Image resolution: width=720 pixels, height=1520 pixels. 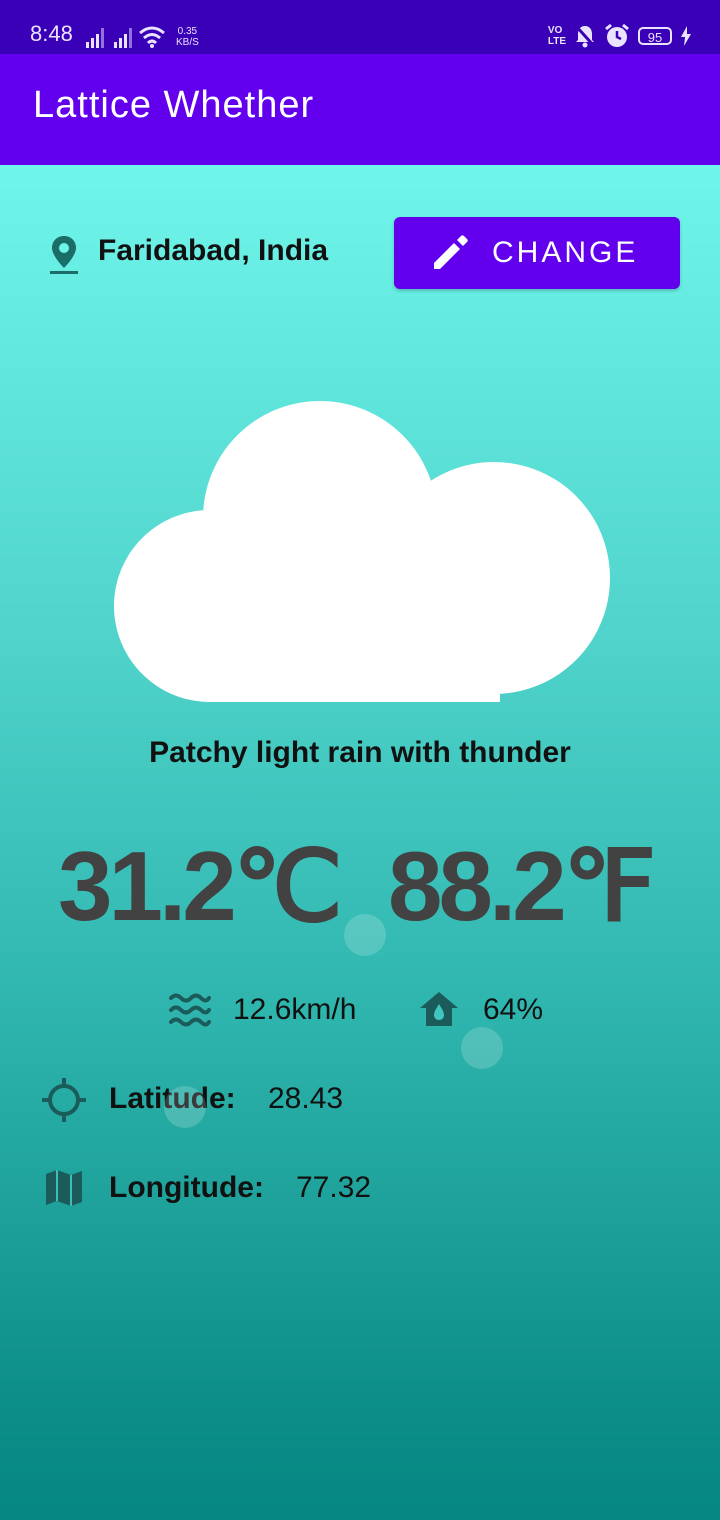 What do you see at coordinates (295, 1009) in the screenshot?
I see `wind-speed: 12.6km/h` at bounding box center [295, 1009].